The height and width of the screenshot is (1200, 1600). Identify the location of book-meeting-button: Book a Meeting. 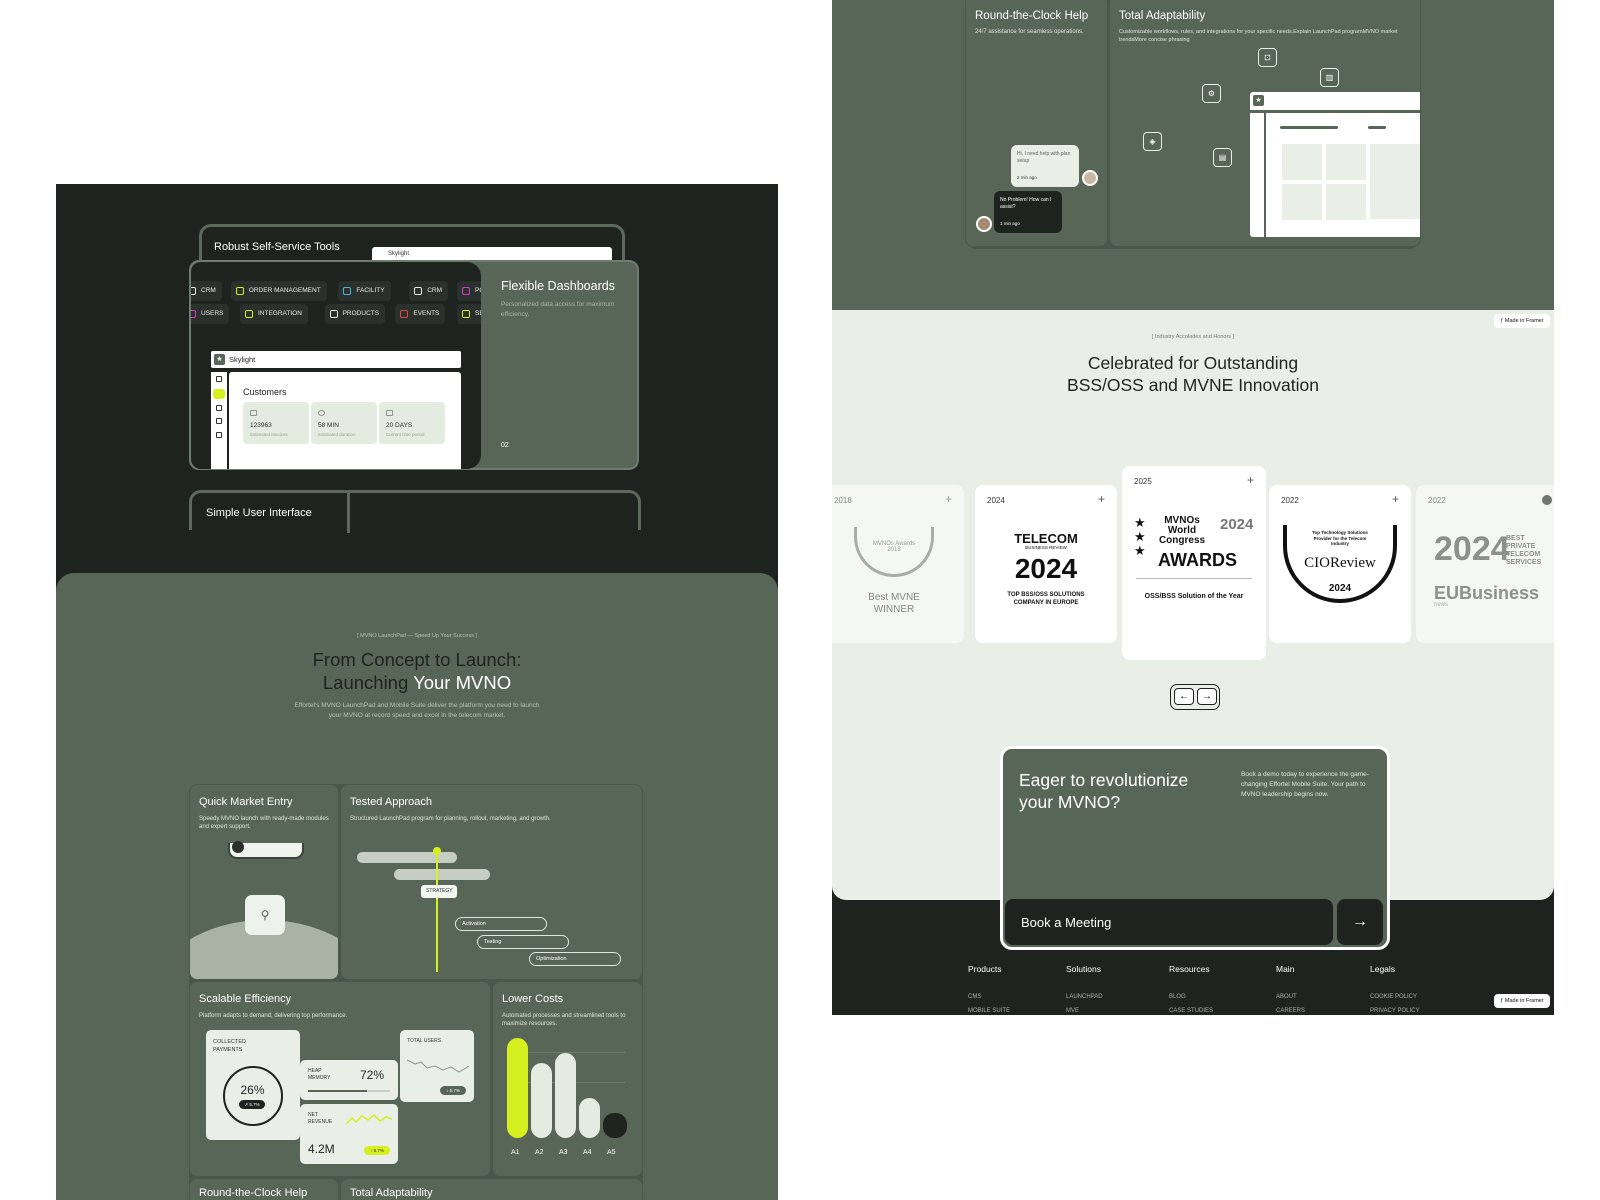
(1169, 922).